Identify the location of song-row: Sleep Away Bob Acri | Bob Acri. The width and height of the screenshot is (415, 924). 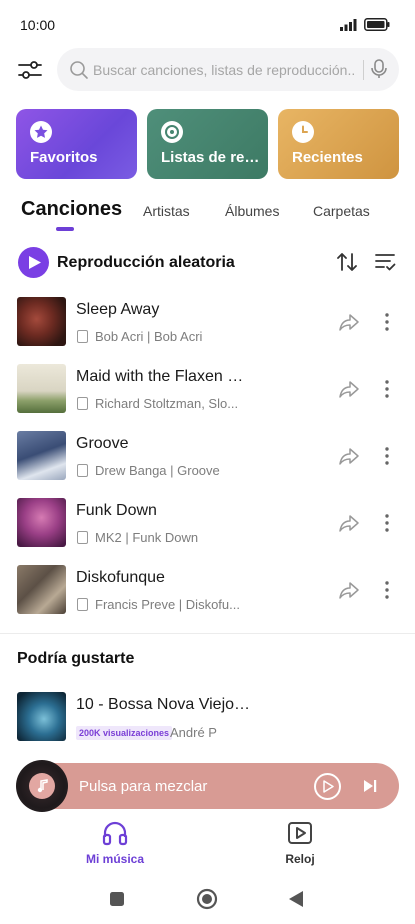
(207, 322).